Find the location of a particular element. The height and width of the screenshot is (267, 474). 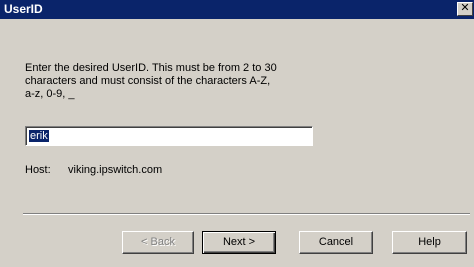

host-label: Host: is located at coordinates (38, 170).